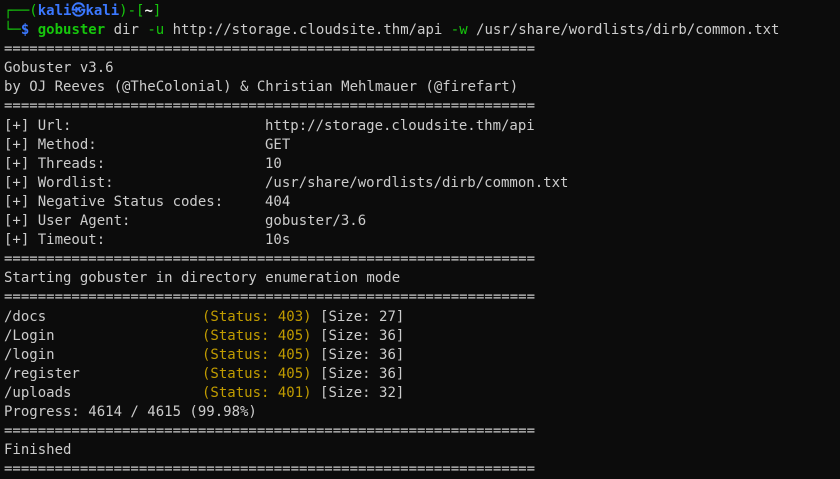  Describe the element at coordinates (42, 373) in the screenshot. I see `result-path: /register` at that location.